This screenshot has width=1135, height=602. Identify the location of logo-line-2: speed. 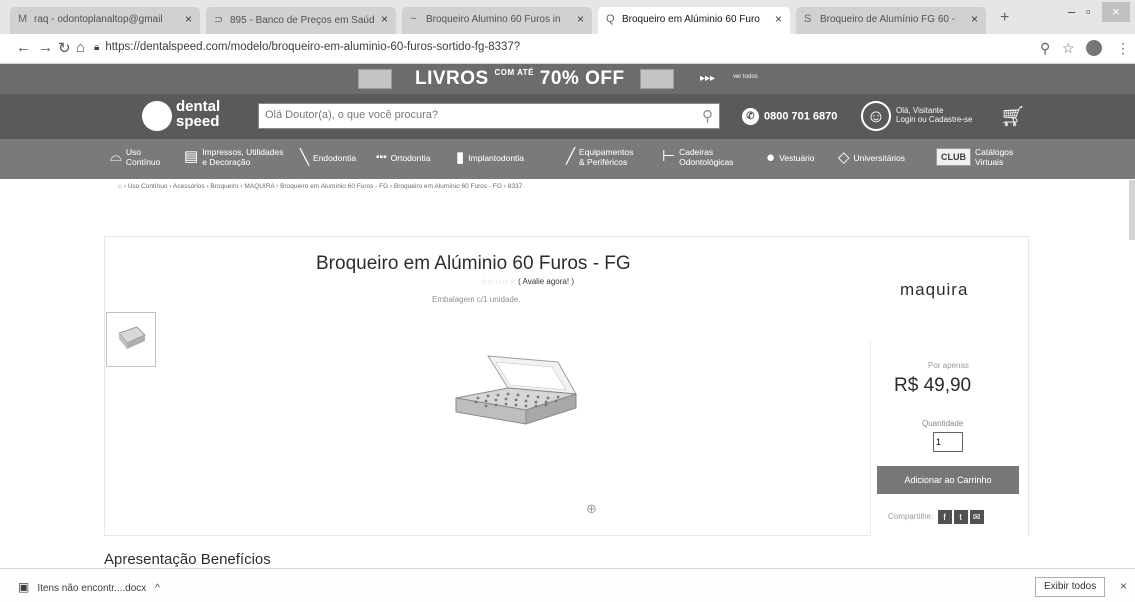
(198, 121).